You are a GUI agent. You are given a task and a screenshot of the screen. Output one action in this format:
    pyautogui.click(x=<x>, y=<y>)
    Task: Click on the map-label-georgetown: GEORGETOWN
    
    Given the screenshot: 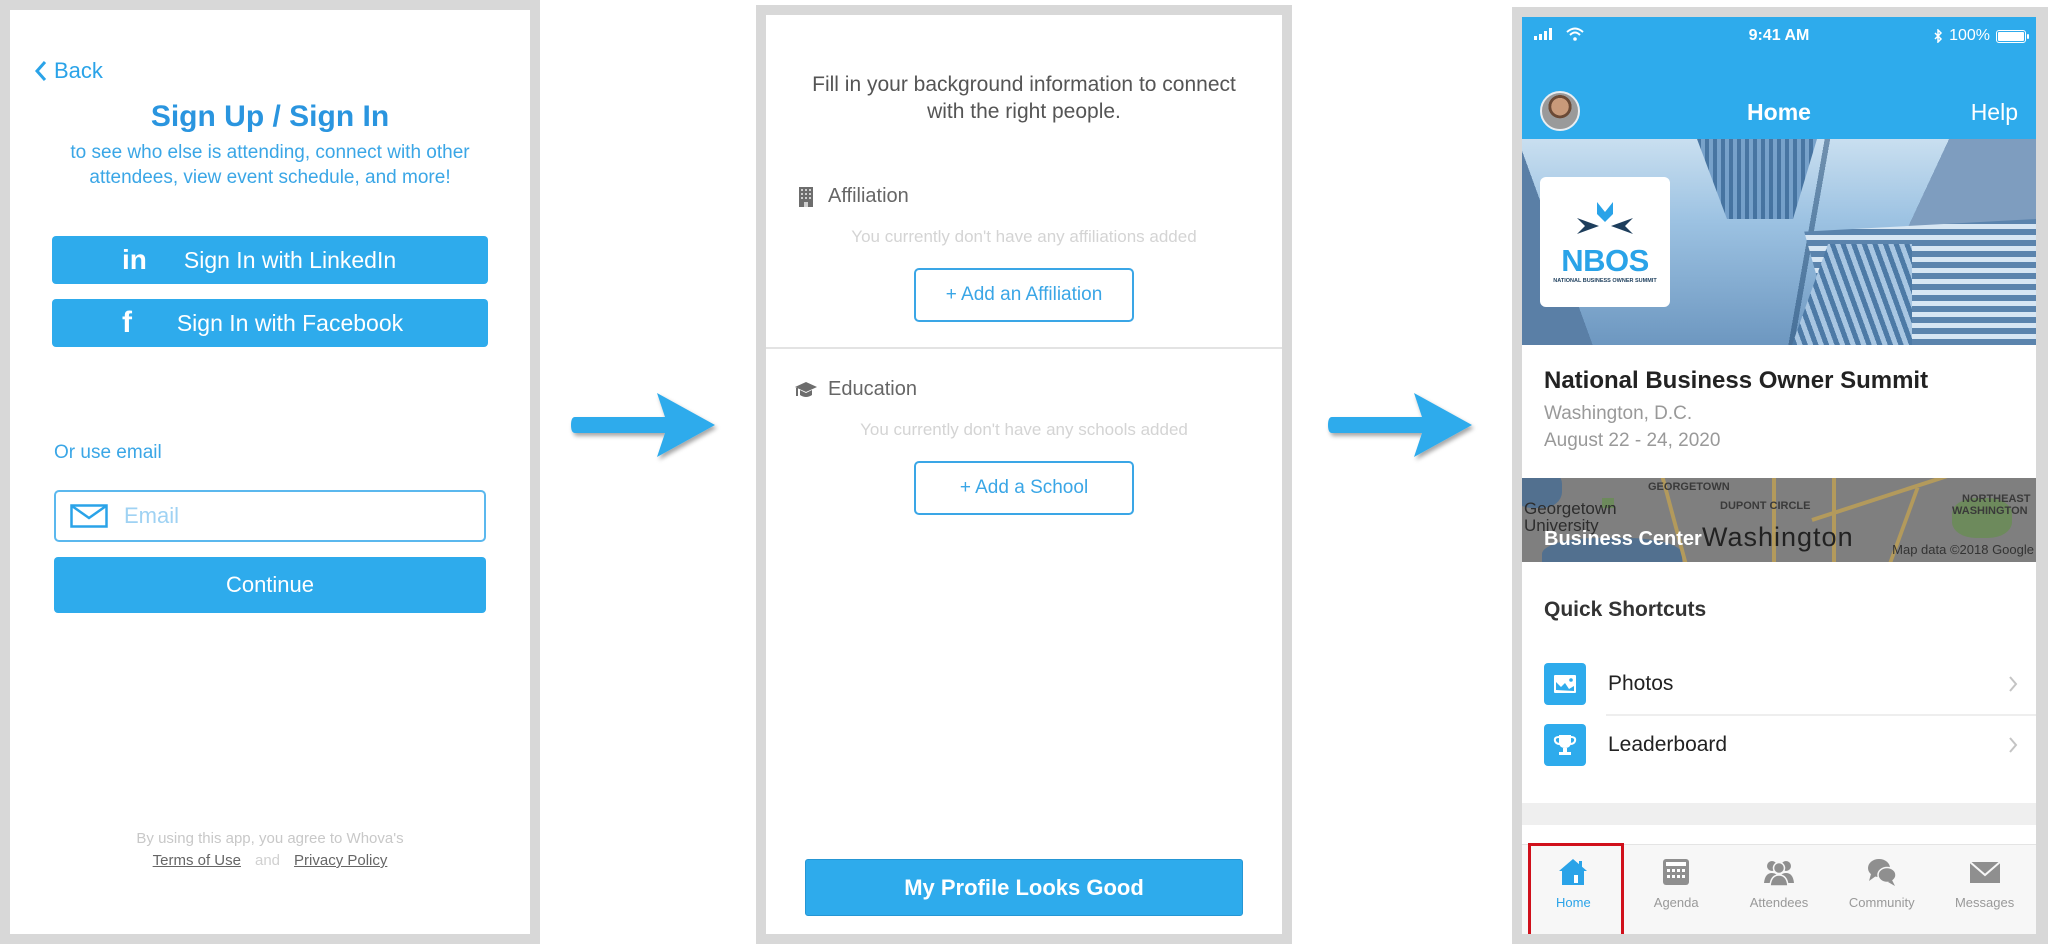 What is the action you would take?
    pyautogui.click(x=1689, y=487)
    